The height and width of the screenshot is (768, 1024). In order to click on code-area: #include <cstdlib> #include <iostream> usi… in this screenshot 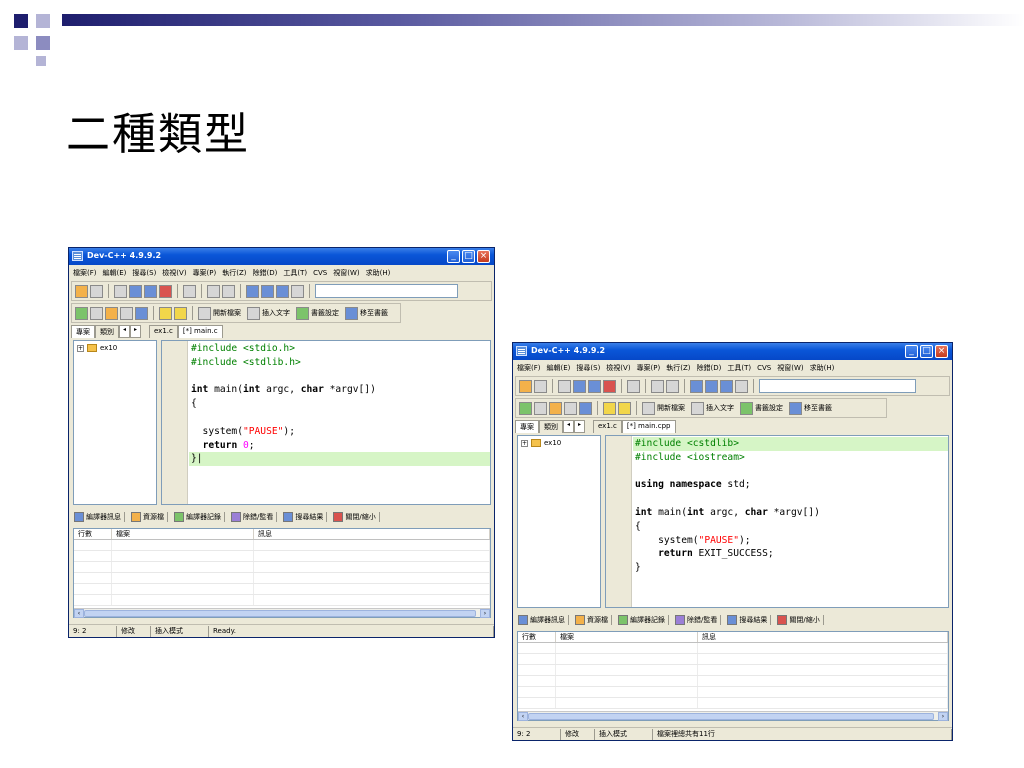, I will do `click(790, 506)`.